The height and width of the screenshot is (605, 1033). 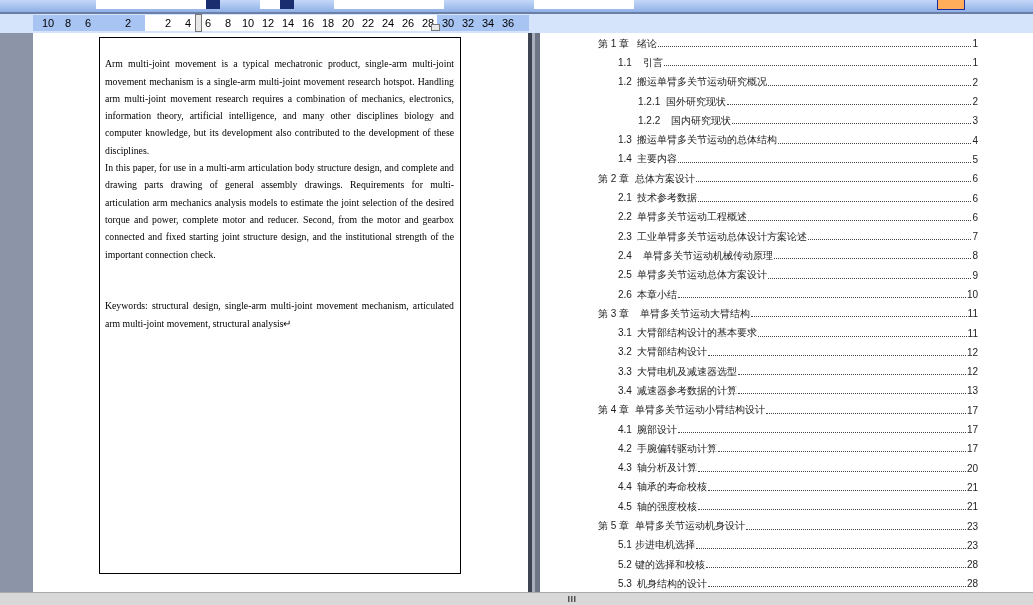 What do you see at coordinates (279, 211) in the screenshot?
I see `paragraph: In this paper, for use in a multi-arm articulation body structure design, and complete and drawing parts drawing of general assembly drawings. Requirements for multi-articulation arm mechanics analysis models to estimate the joint selection of the desired torque and power, complete motor and reducer. Second, from the motor and gearbox connected and fixed starting joint structure design, and the institutional strength of the important connection check.` at bounding box center [279, 211].